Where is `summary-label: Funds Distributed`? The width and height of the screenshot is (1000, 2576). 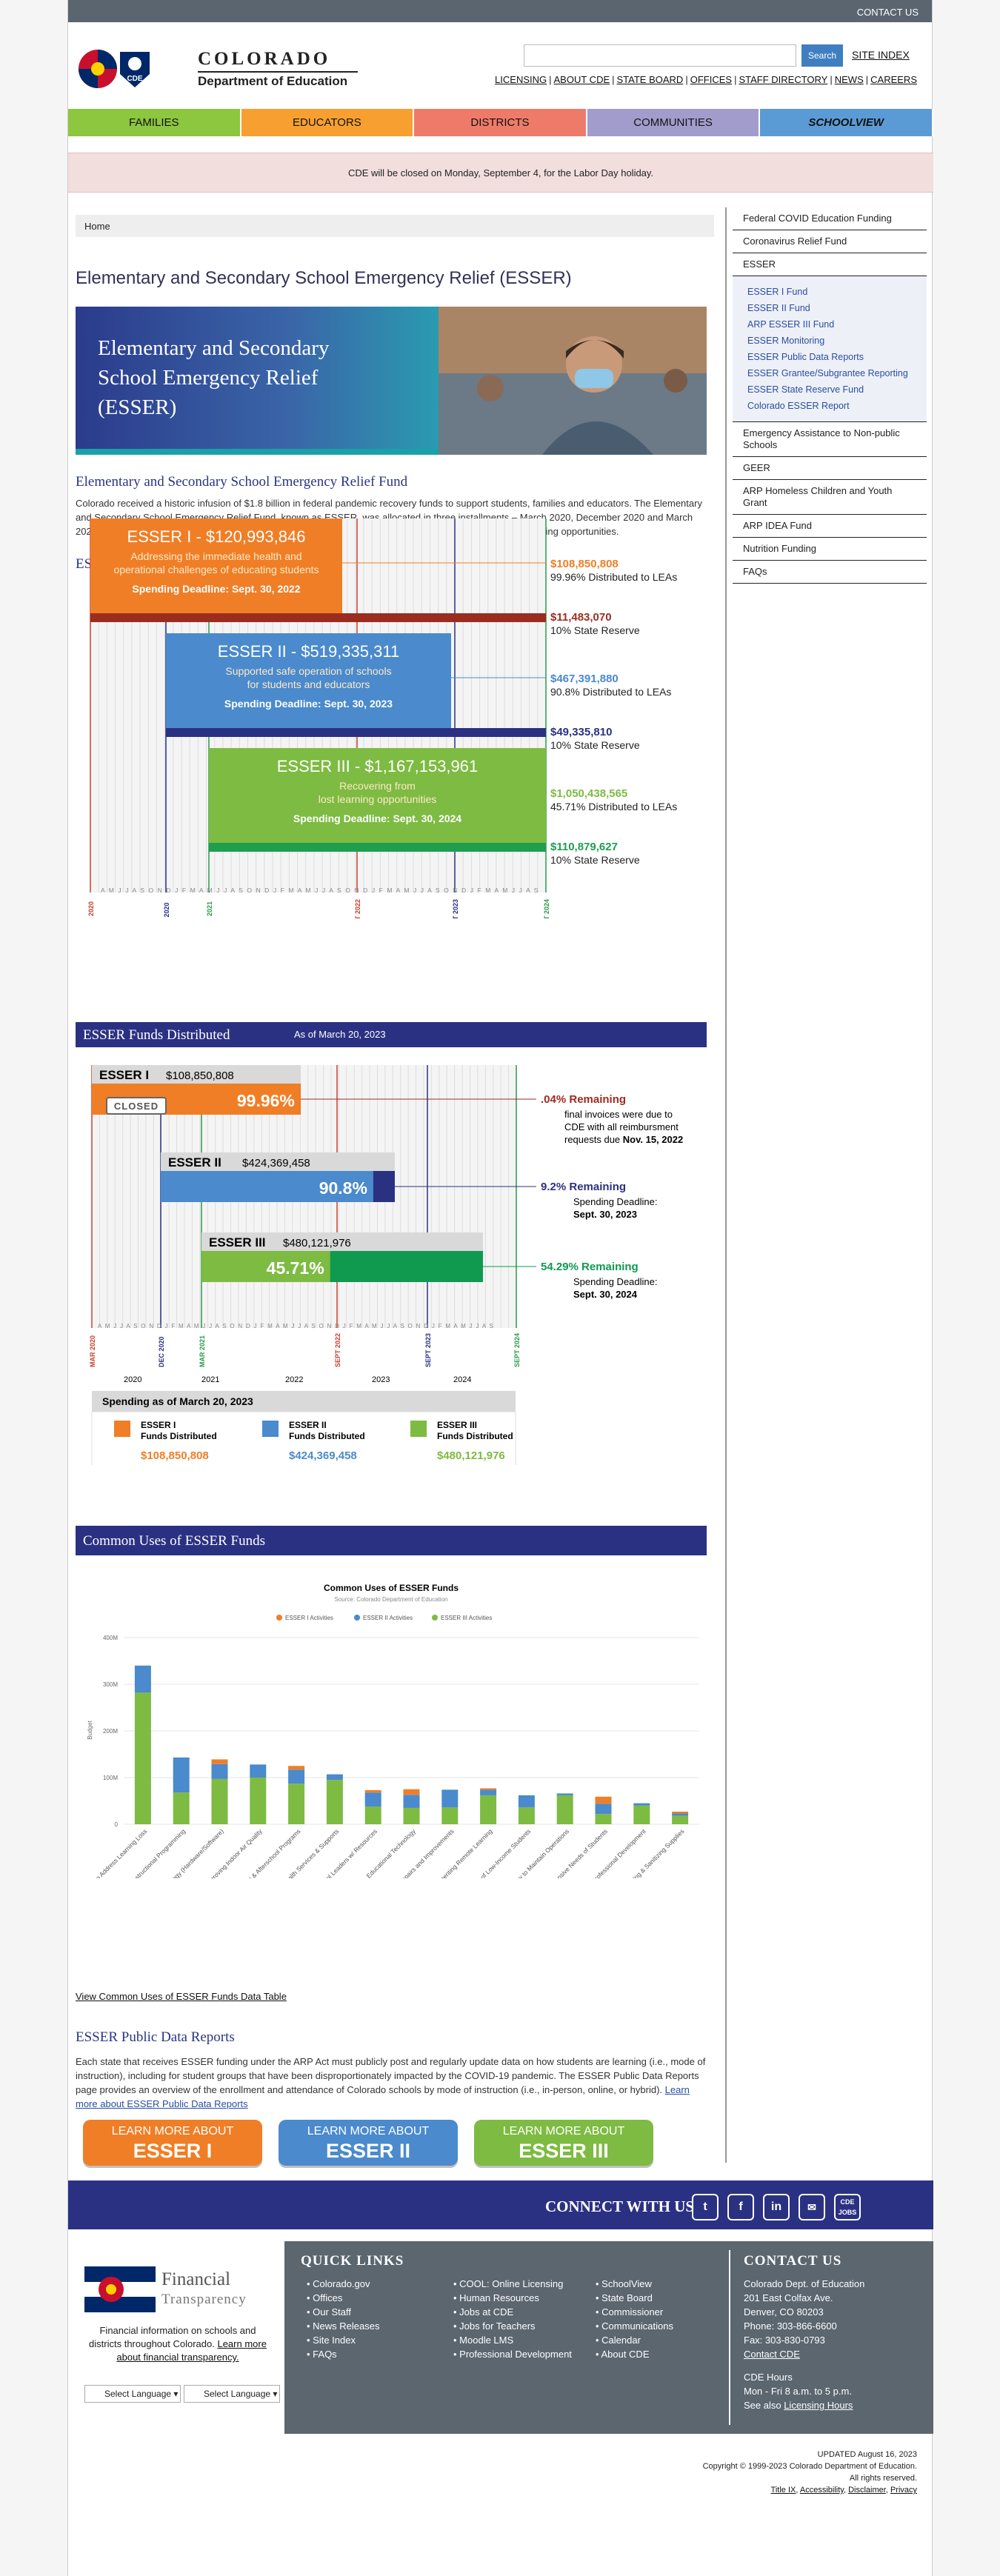 summary-label: Funds Distributed is located at coordinates (475, 1436).